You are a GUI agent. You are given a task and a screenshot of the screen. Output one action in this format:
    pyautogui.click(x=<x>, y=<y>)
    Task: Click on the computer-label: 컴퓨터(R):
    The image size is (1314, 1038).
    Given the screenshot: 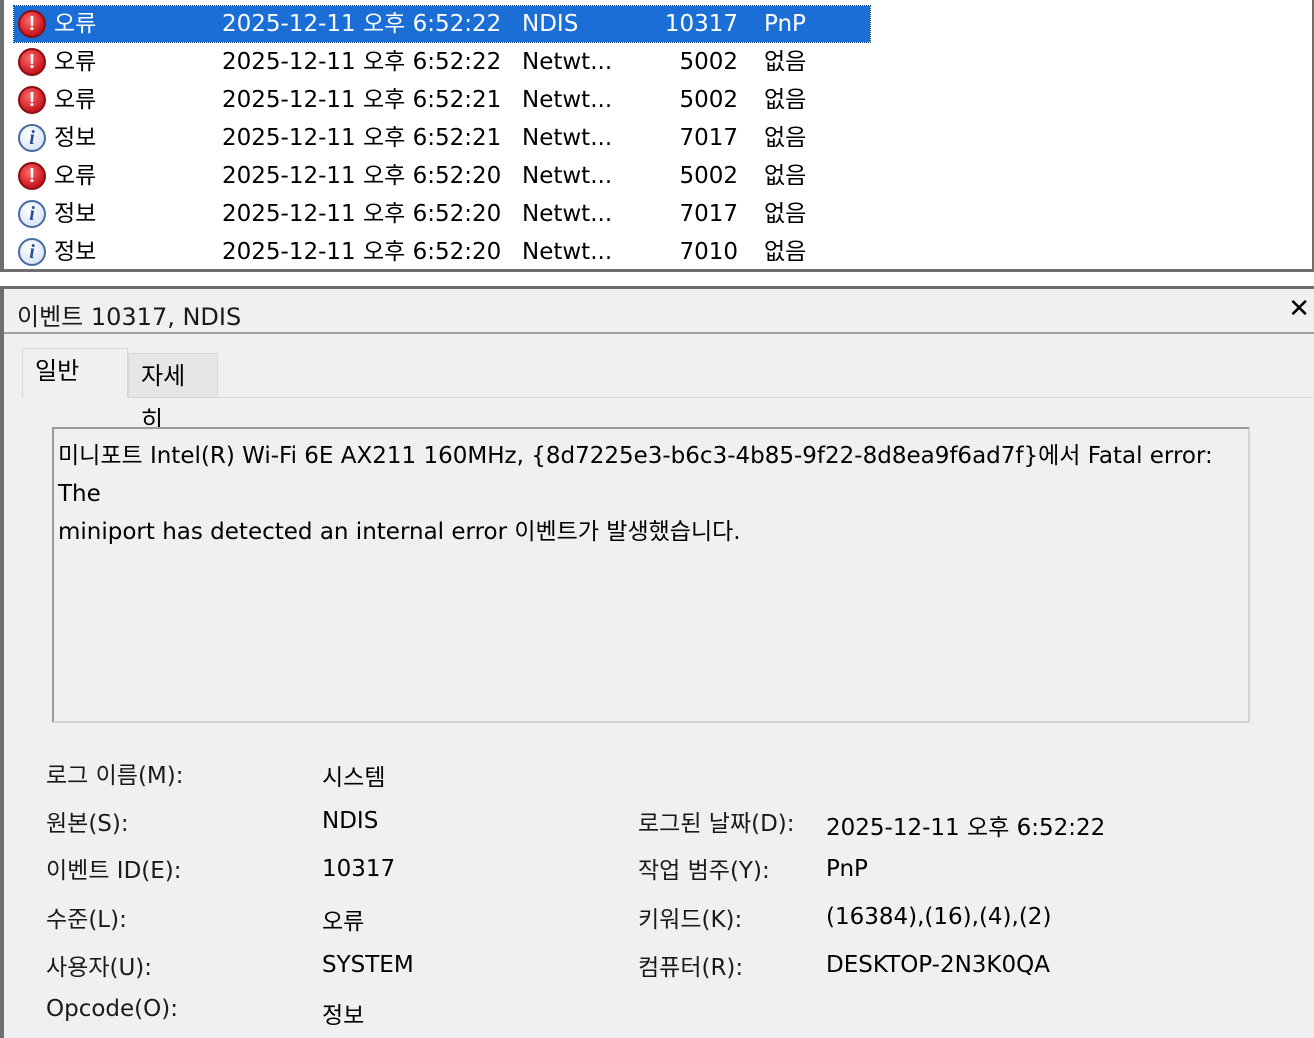 What is the action you would take?
    pyautogui.click(x=691, y=968)
    